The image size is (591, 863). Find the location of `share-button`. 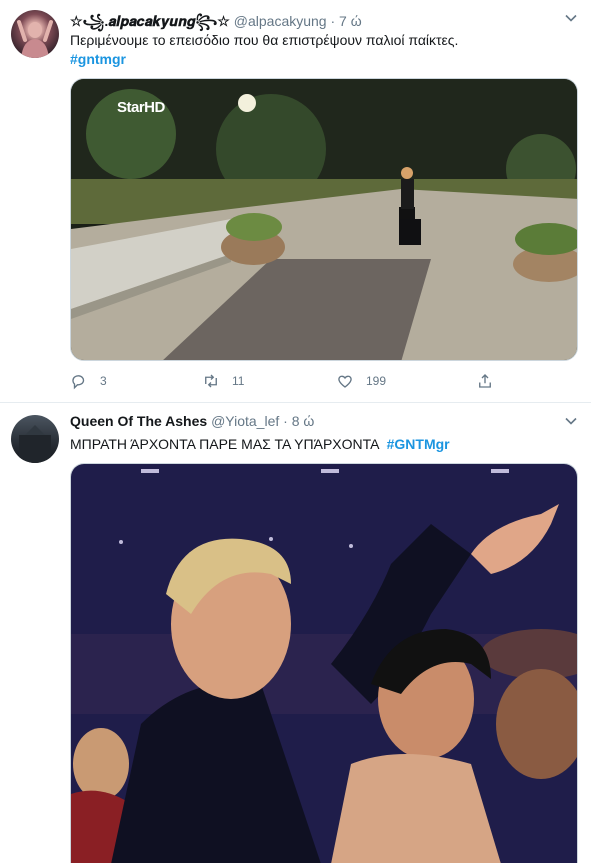

share-button is located at coordinates (485, 381).